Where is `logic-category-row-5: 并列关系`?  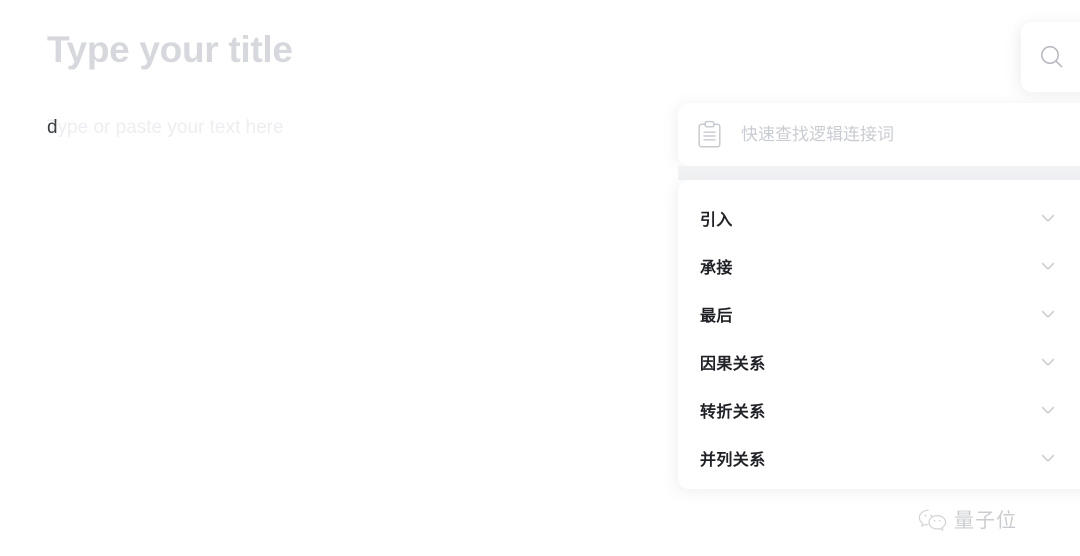 logic-category-row-5: 并列关系 is located at coordinates (879, 458).